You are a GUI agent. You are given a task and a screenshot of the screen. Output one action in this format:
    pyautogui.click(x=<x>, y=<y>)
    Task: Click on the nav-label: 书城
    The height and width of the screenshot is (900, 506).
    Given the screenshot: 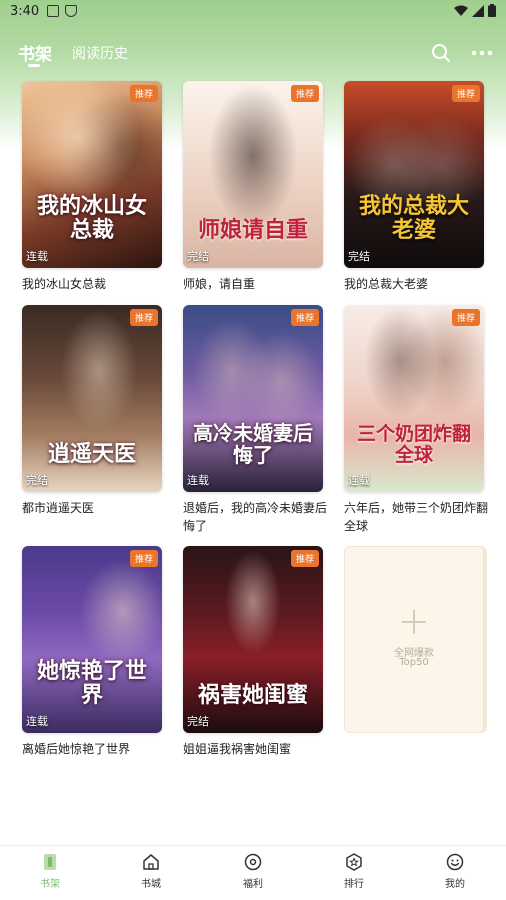 What is the action you would take?
    pyautogui.click(x=151, y=884)
    